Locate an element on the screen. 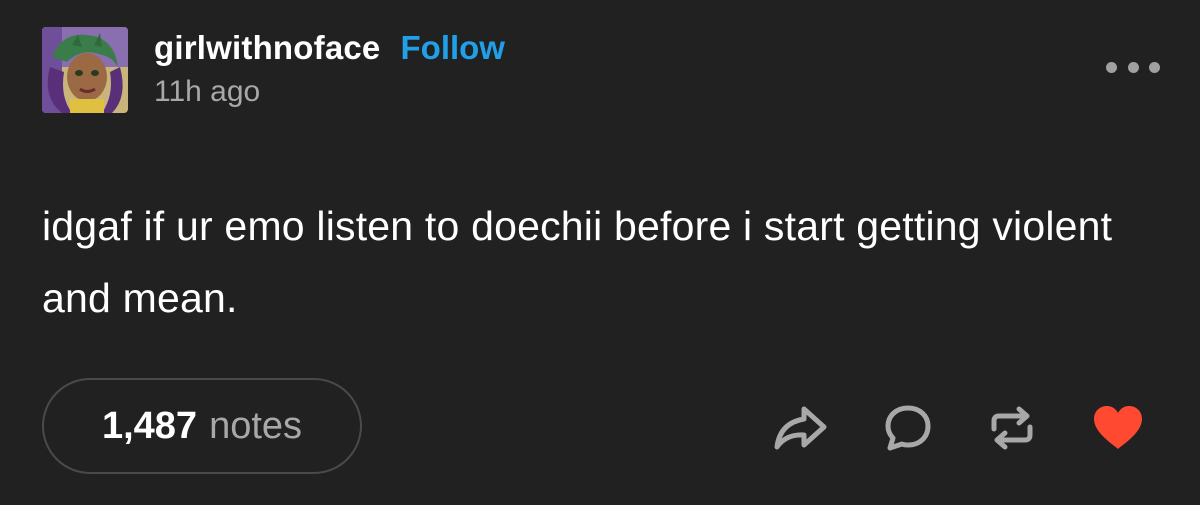 The image size is (1200, 505). follow-button: Follow is located at coordinates (453, 48).